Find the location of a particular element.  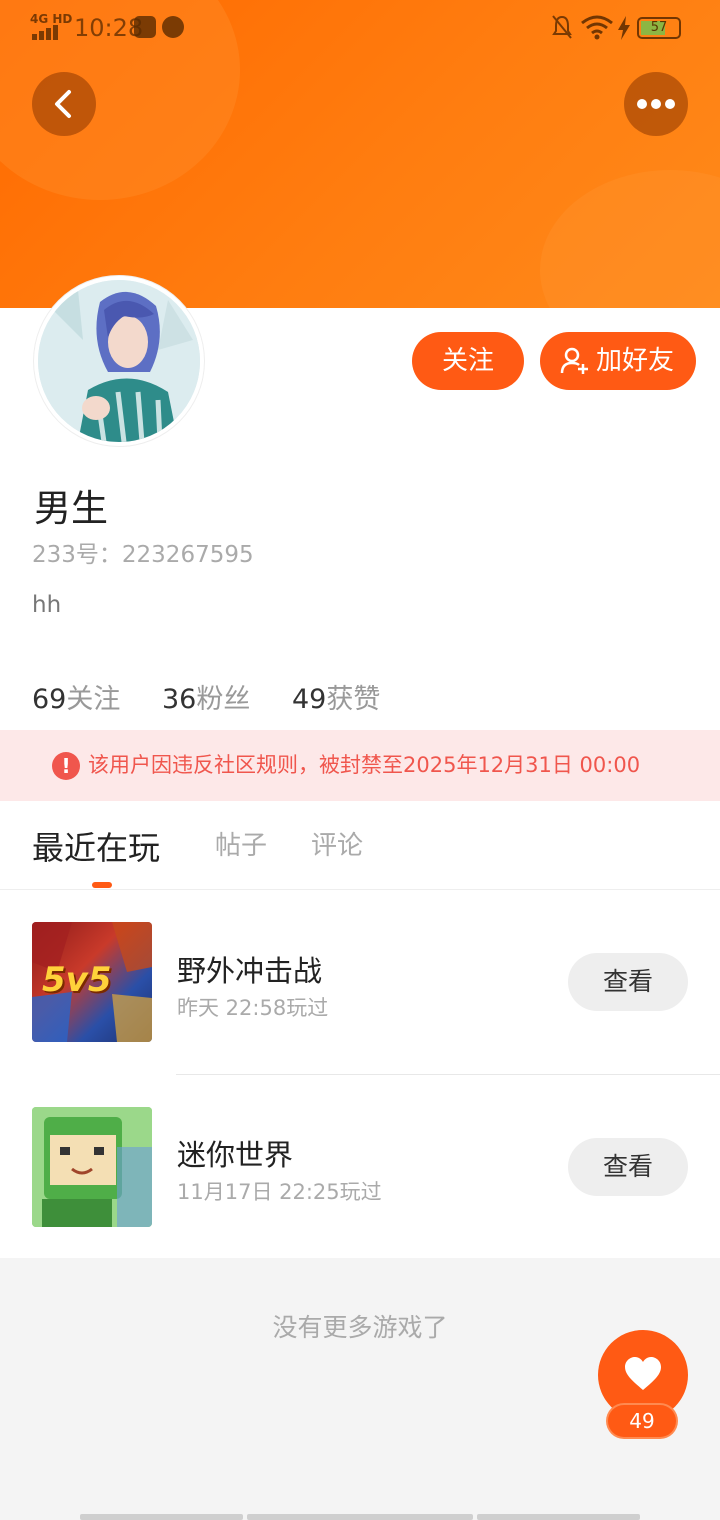

follow-button: 关注 is located at coordinates (468, 361).